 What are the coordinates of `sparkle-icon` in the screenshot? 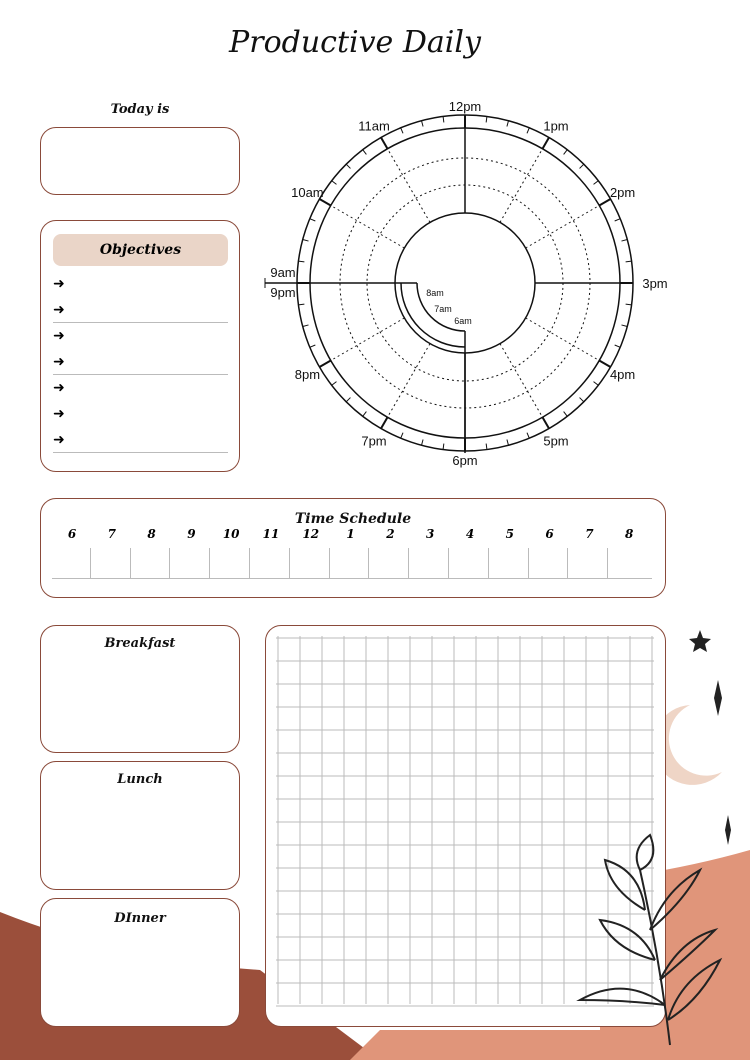 It's located at (718, 698).